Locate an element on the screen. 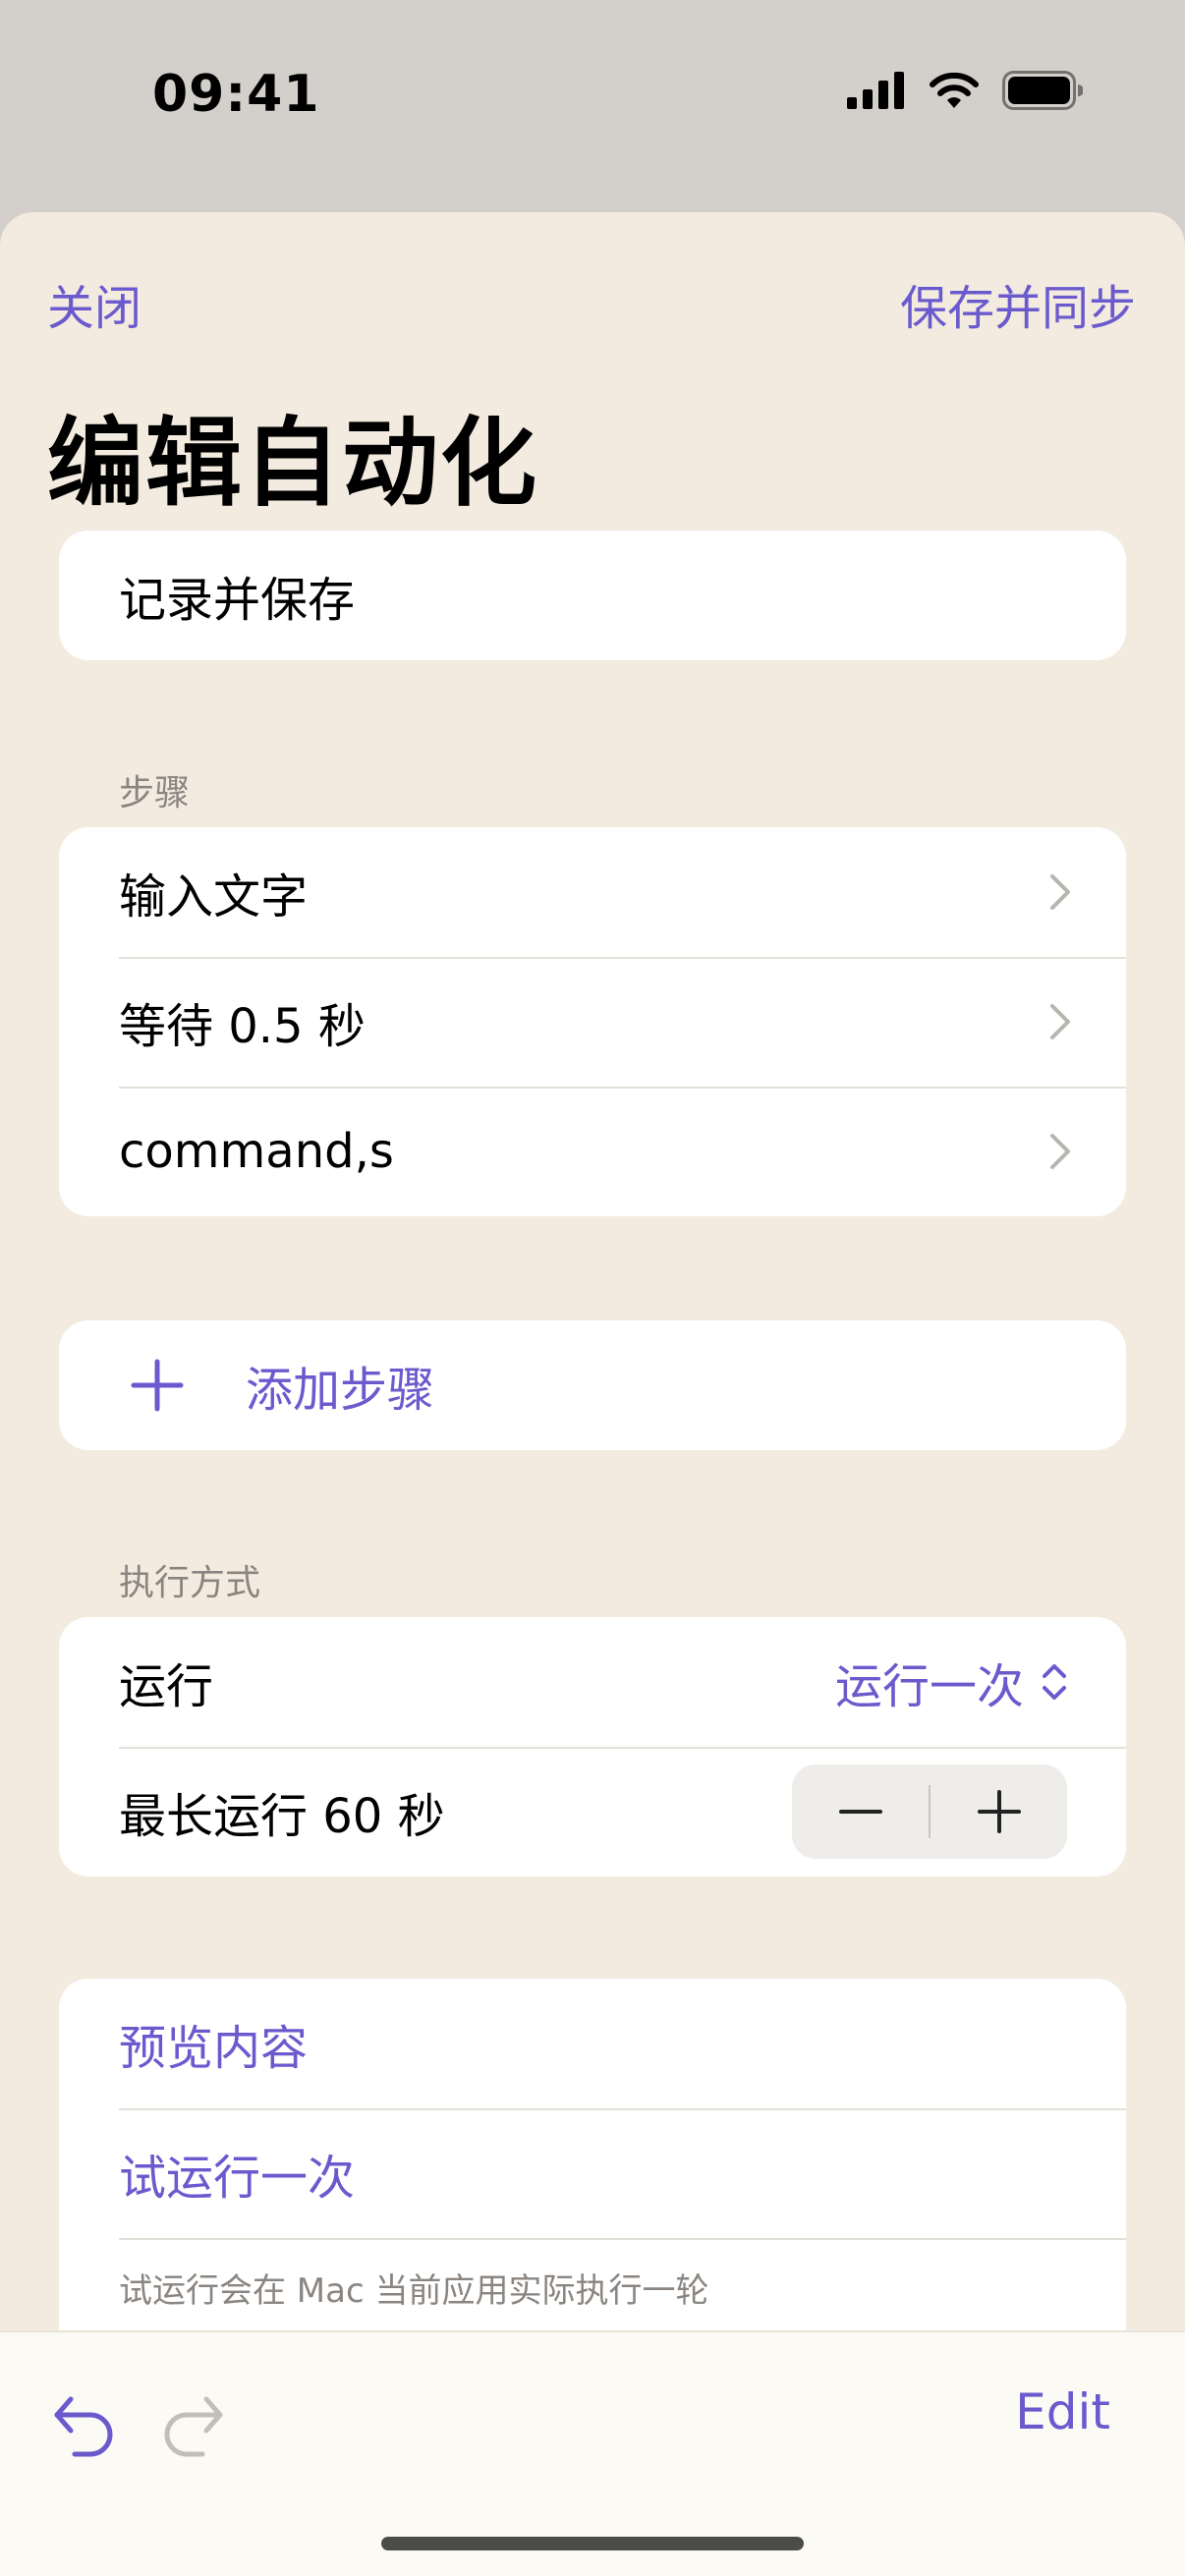  step-label: 等待 0.5 秒 is located at coordinates (243, 1026).